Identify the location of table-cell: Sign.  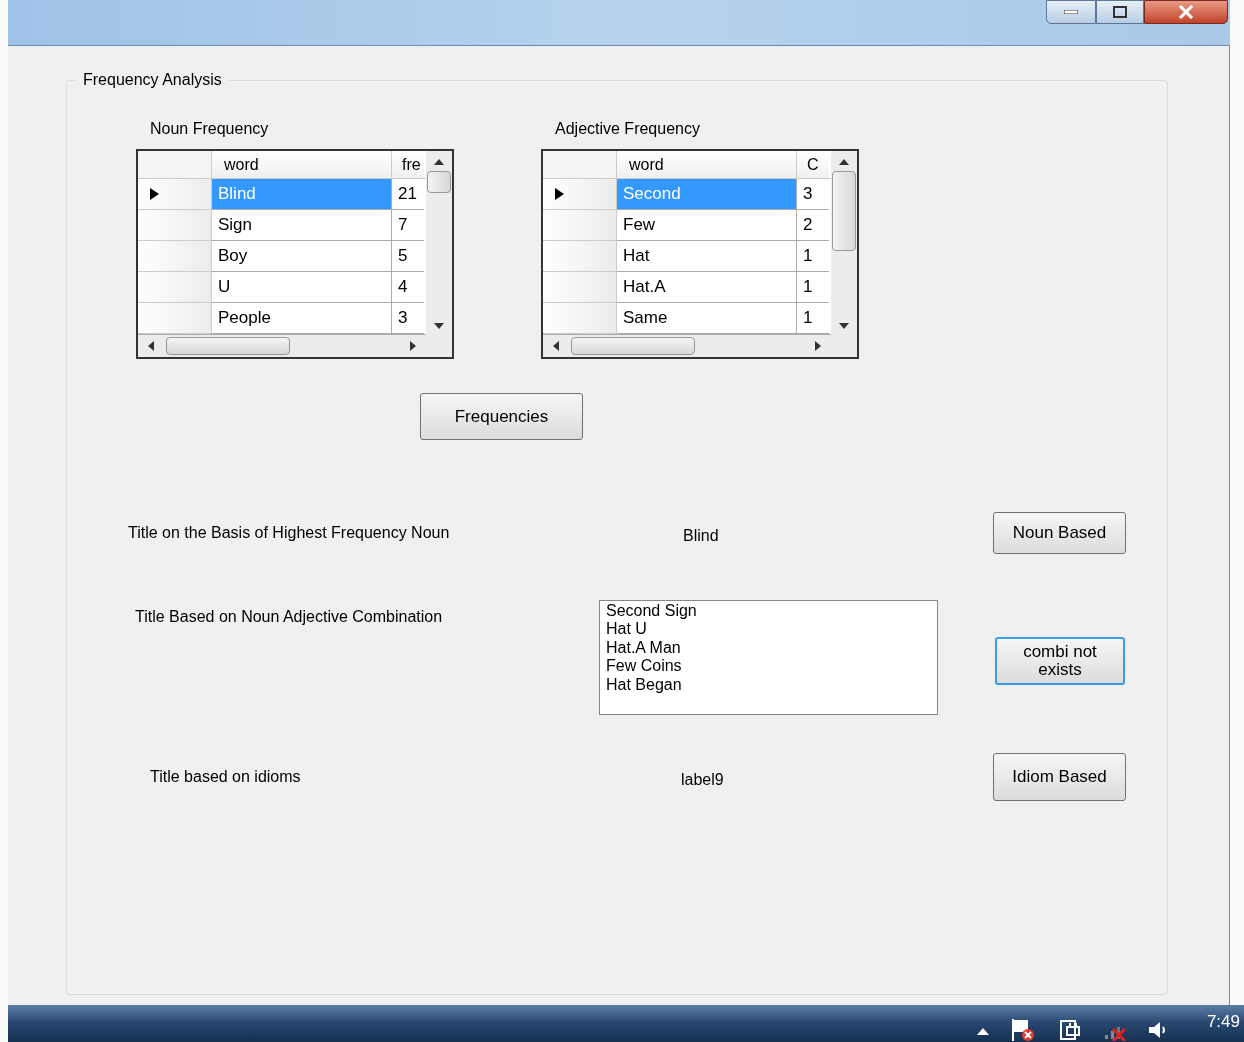
(302, 225).